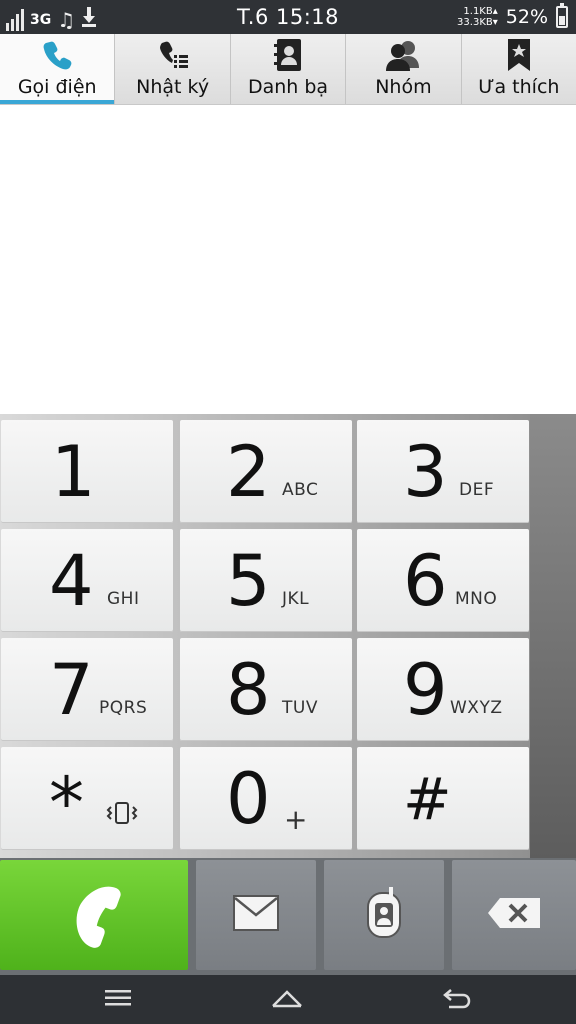  Describe the element at coordinates (526, 17) in the screenshot. I see `battery-percent: 52%` at that location.